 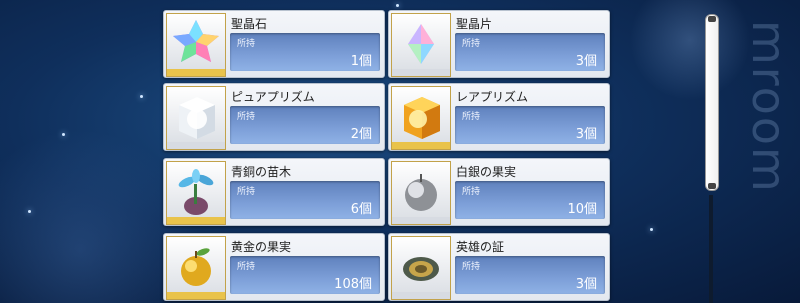 What do you see at coordinates (305, 125) in the screenshot?
I see `holding-panel: 所持 2個` at bounding box center [305, 125].